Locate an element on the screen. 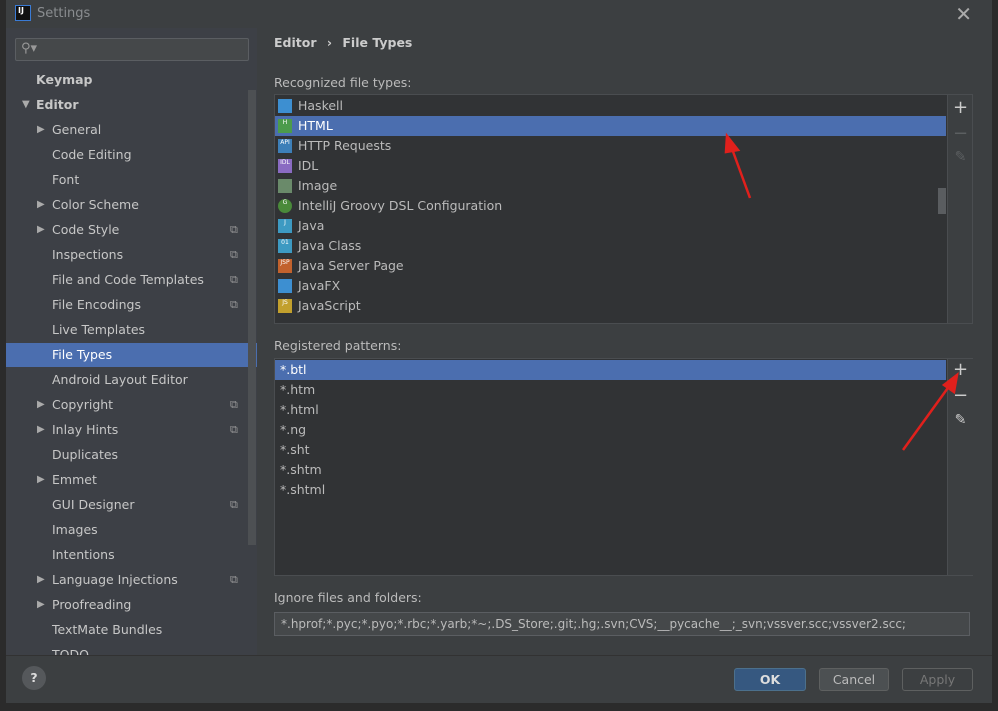 Image resolution: width=998 pixels, height=711 pixels. annotation-arrow-add is located at coordinates (926, 417).